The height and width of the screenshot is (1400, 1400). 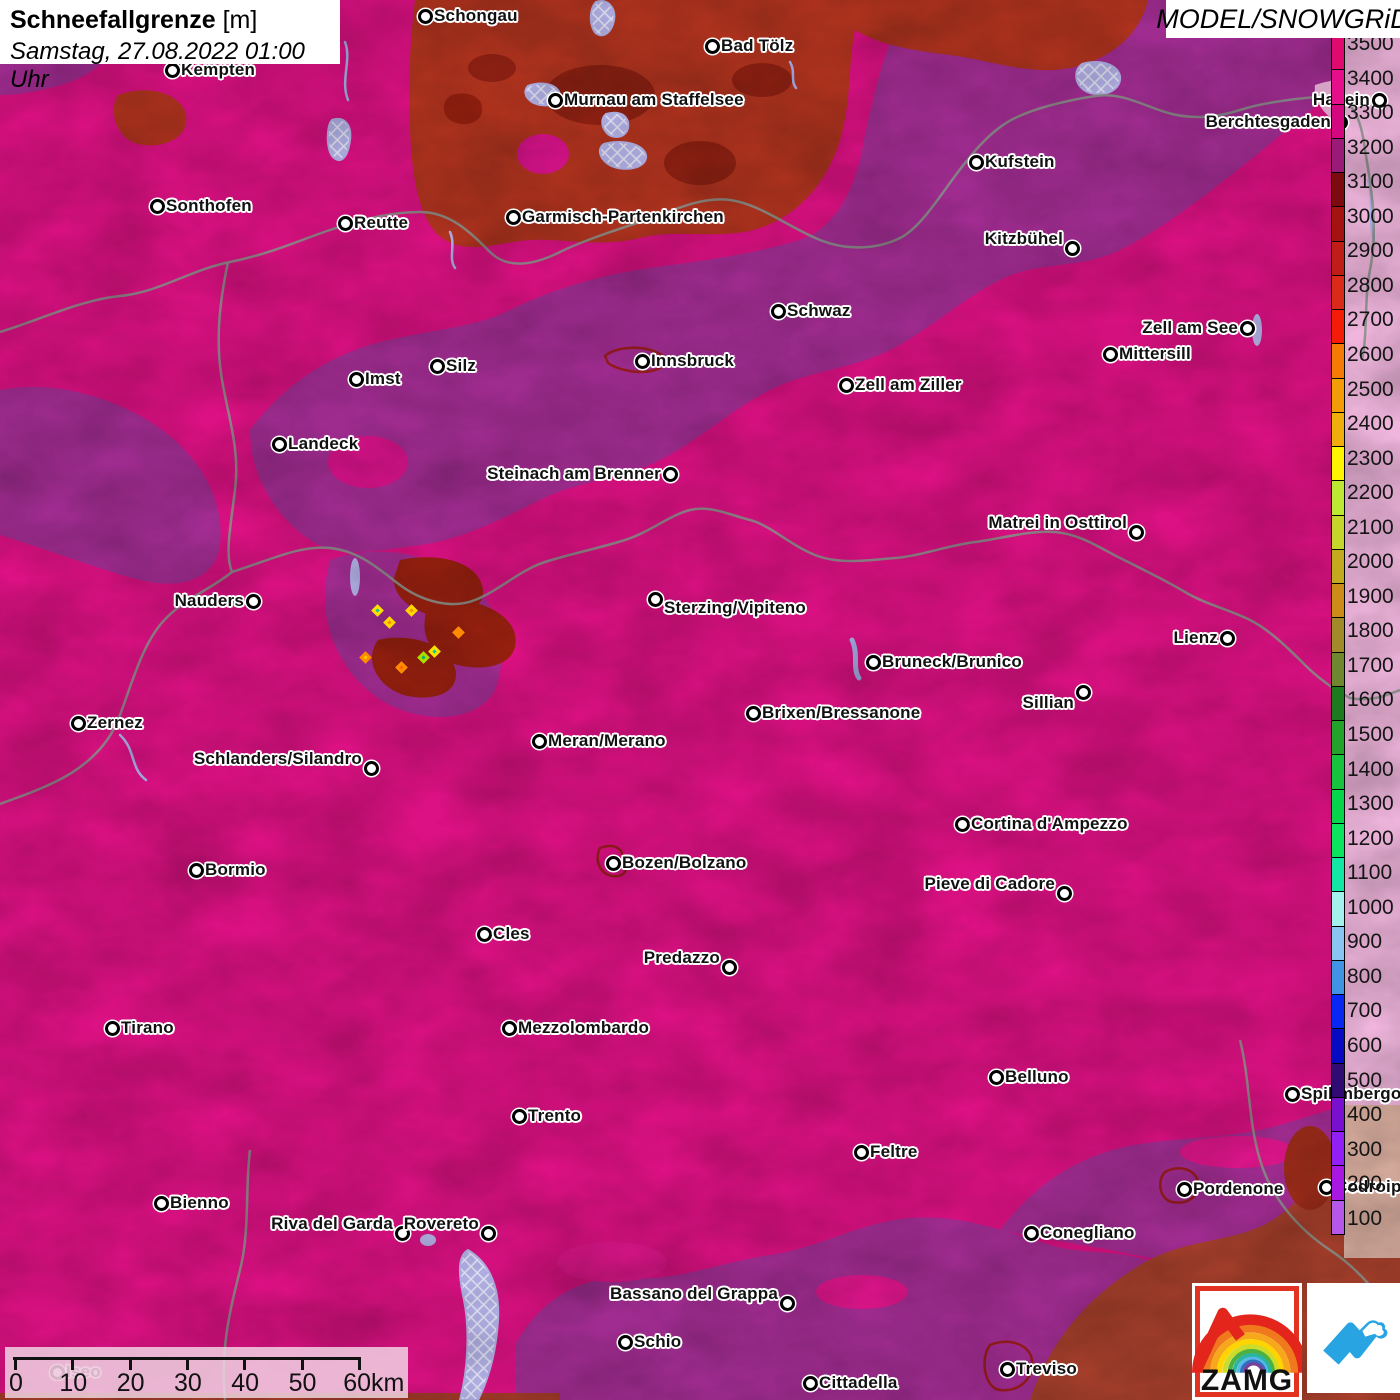 What do you see at coordinates (240, 20) in the screenshot?
I see `map-title-unit: [m]` at bounding box center [240, 20].